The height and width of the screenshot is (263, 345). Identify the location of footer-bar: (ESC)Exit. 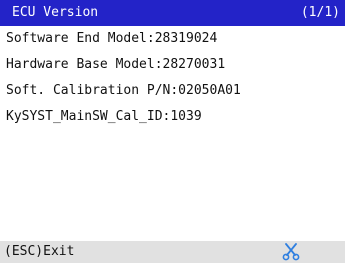
(172, 252).